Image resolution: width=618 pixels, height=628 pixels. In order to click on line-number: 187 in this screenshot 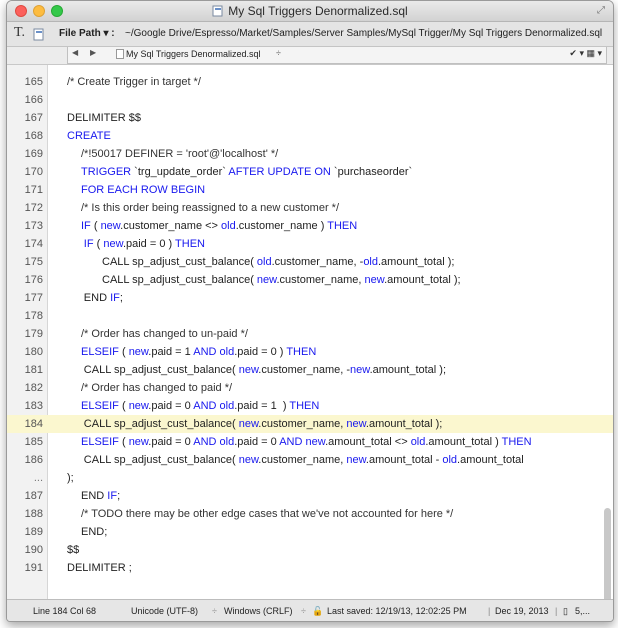, I will do `click(33, 496)`.